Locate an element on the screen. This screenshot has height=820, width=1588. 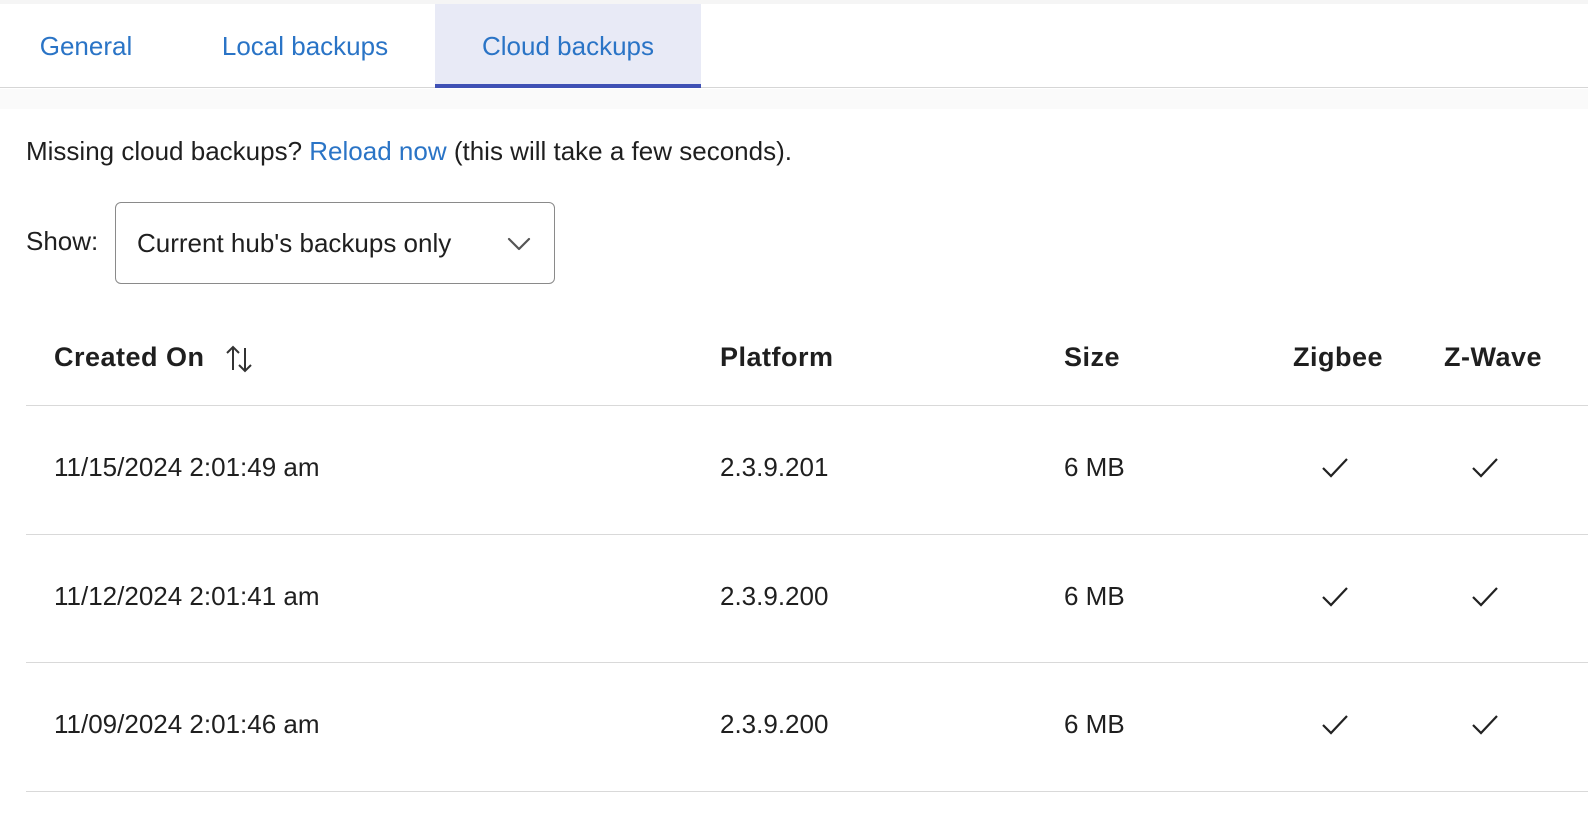
header-zwave: Z-Wave is located at coordinates (1493, 357).